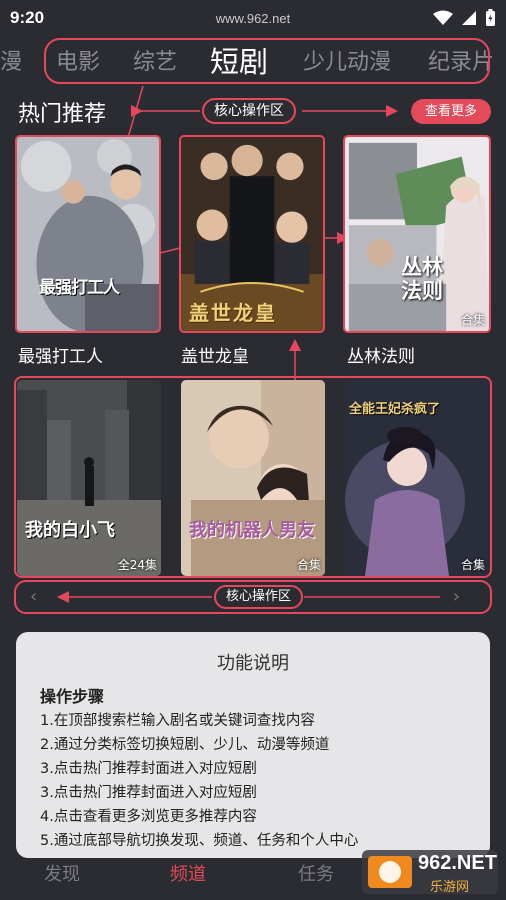 The width and height of the screenshot is (506, 900). Describe the element at coordinates (253, 663) in the screenshot. I see `panel-title: 功能说明` at that location.